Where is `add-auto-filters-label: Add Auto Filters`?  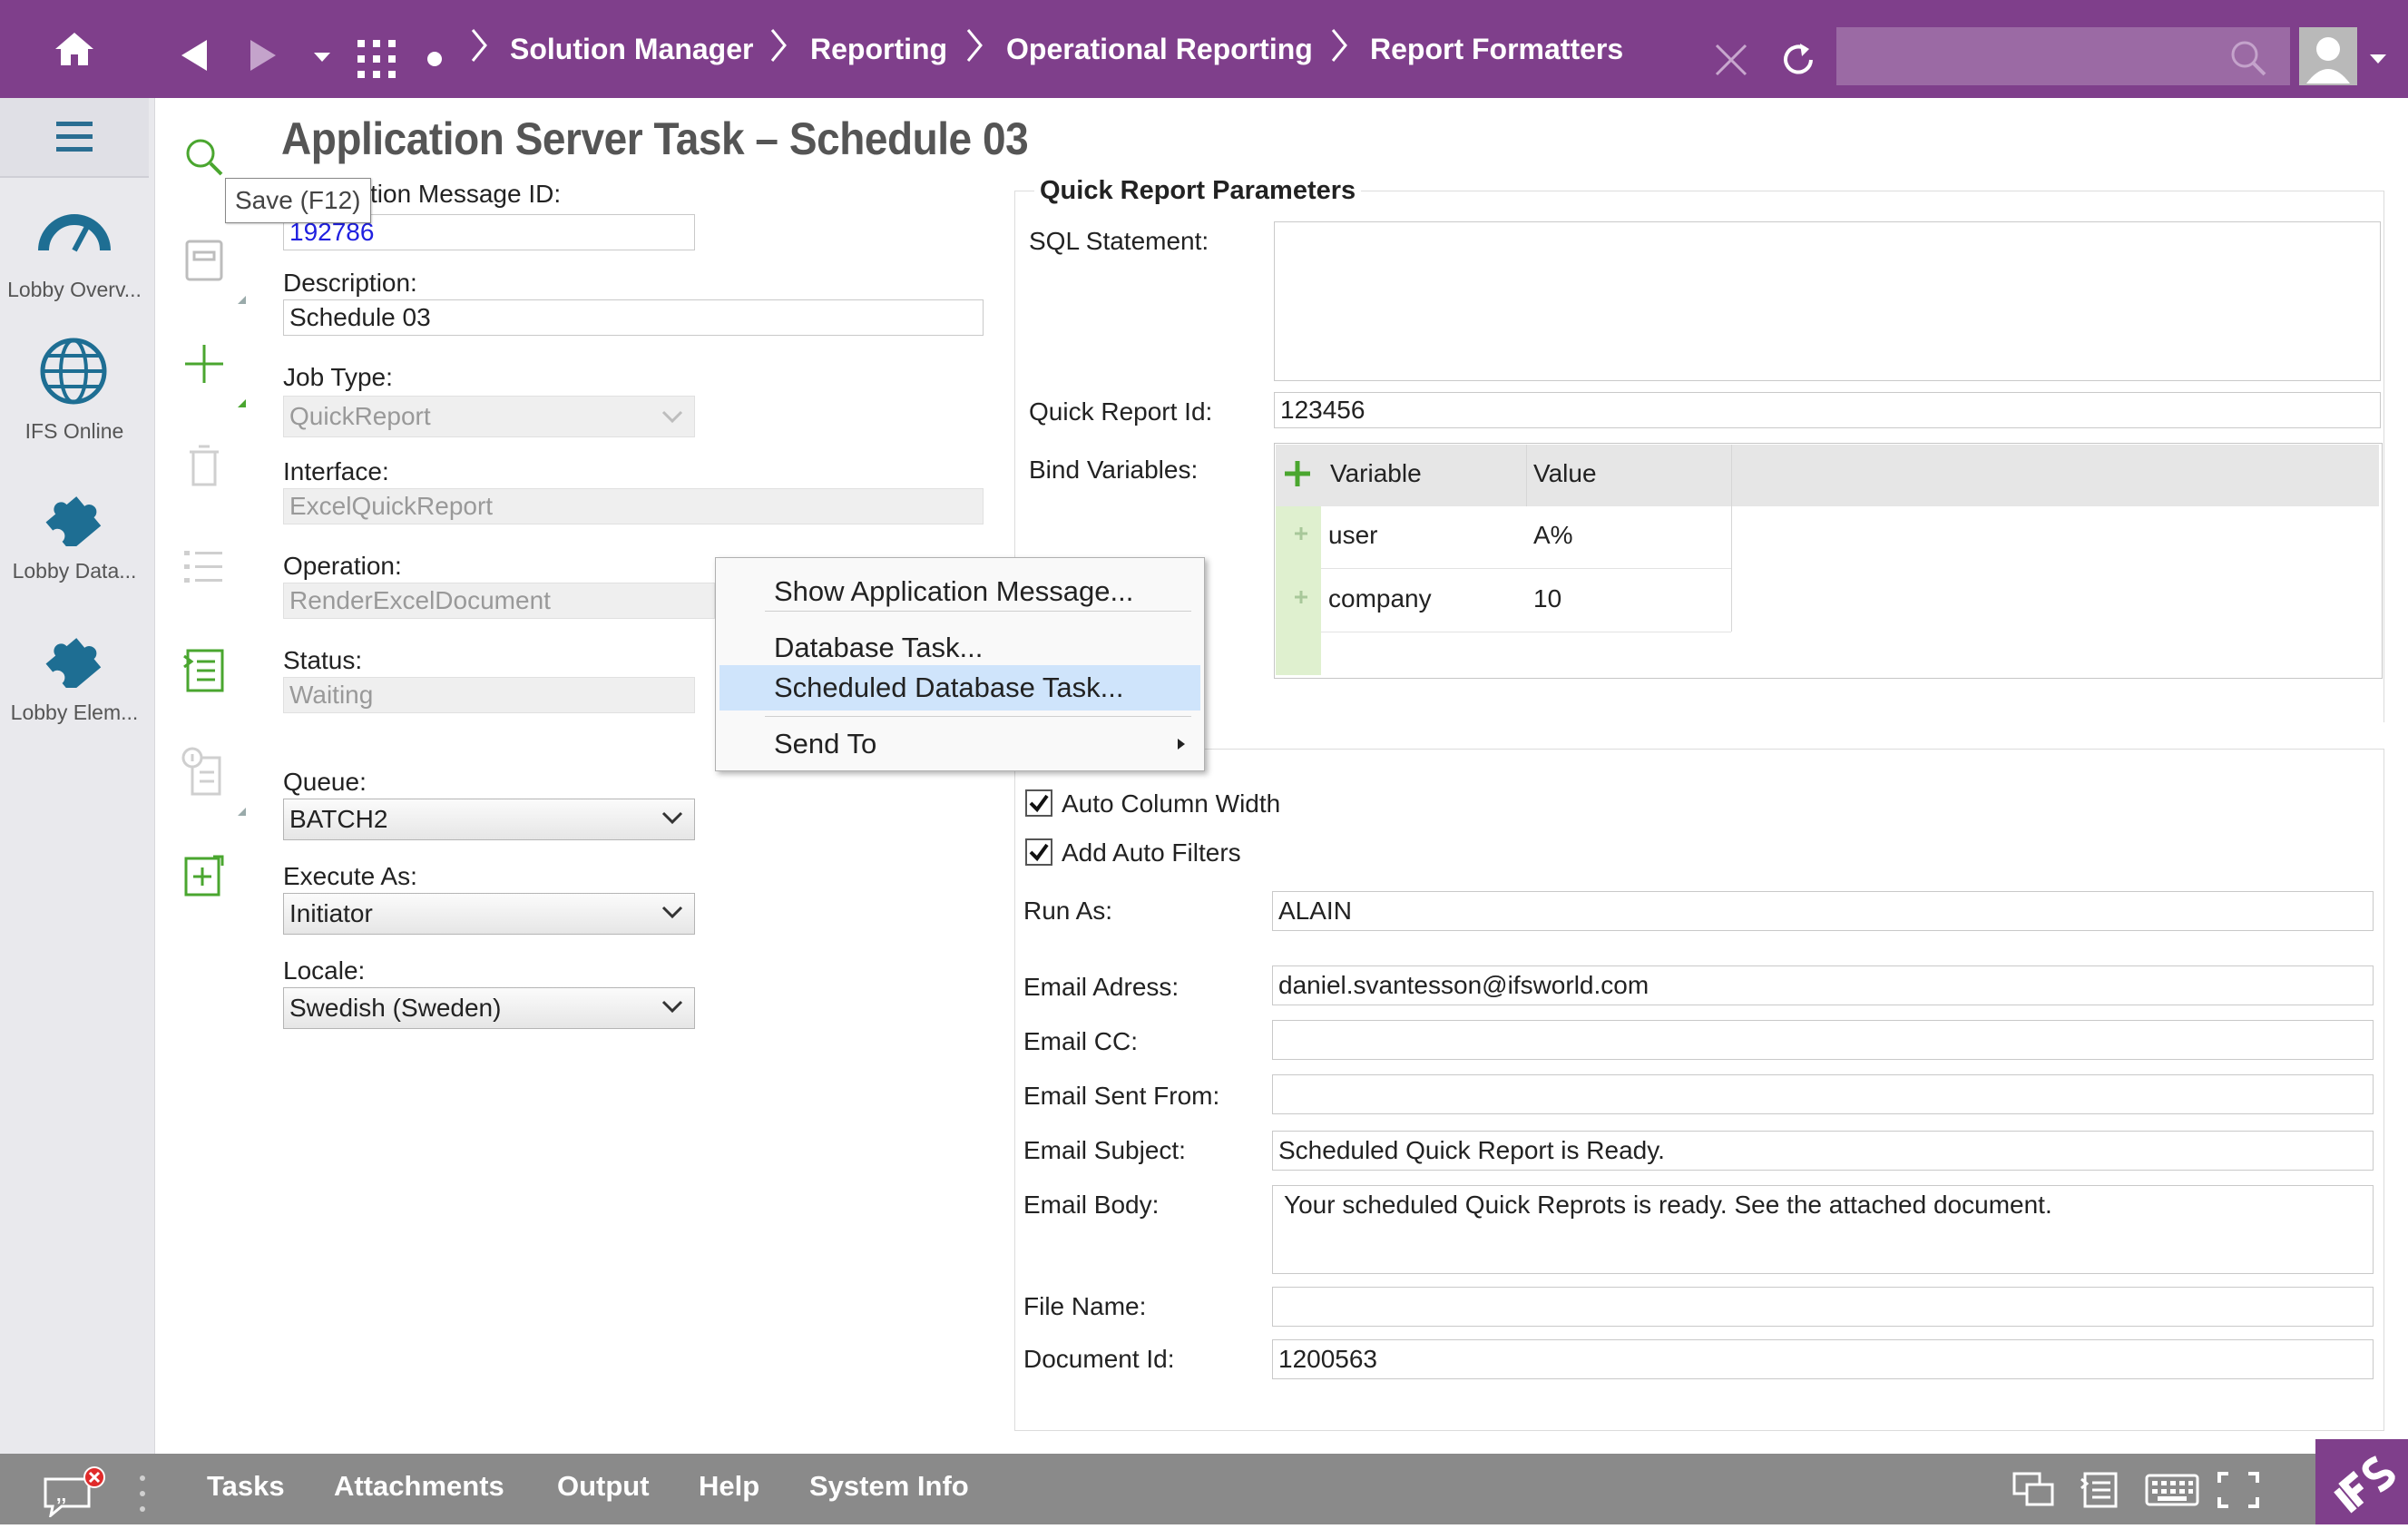 add-auto-filters-label: Add Auto Filters is located at coordinates (1152, 852).